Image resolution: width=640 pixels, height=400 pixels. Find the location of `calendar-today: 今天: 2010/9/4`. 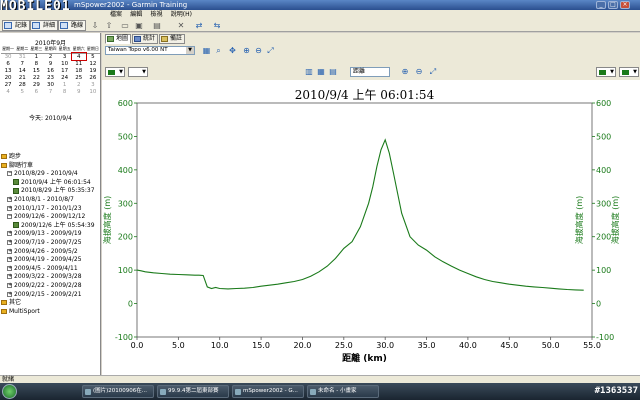

calendar-today: 今天: 2010/9/4 is located at coordinates (50, 117).